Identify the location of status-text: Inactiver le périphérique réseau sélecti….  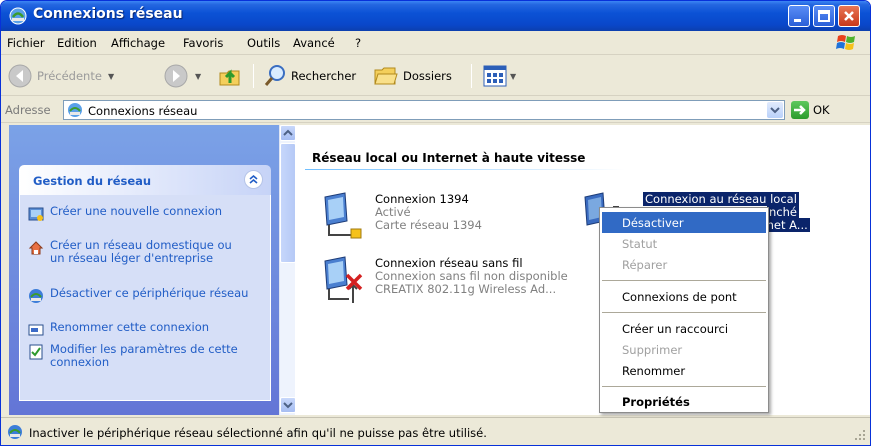
(258, 433).